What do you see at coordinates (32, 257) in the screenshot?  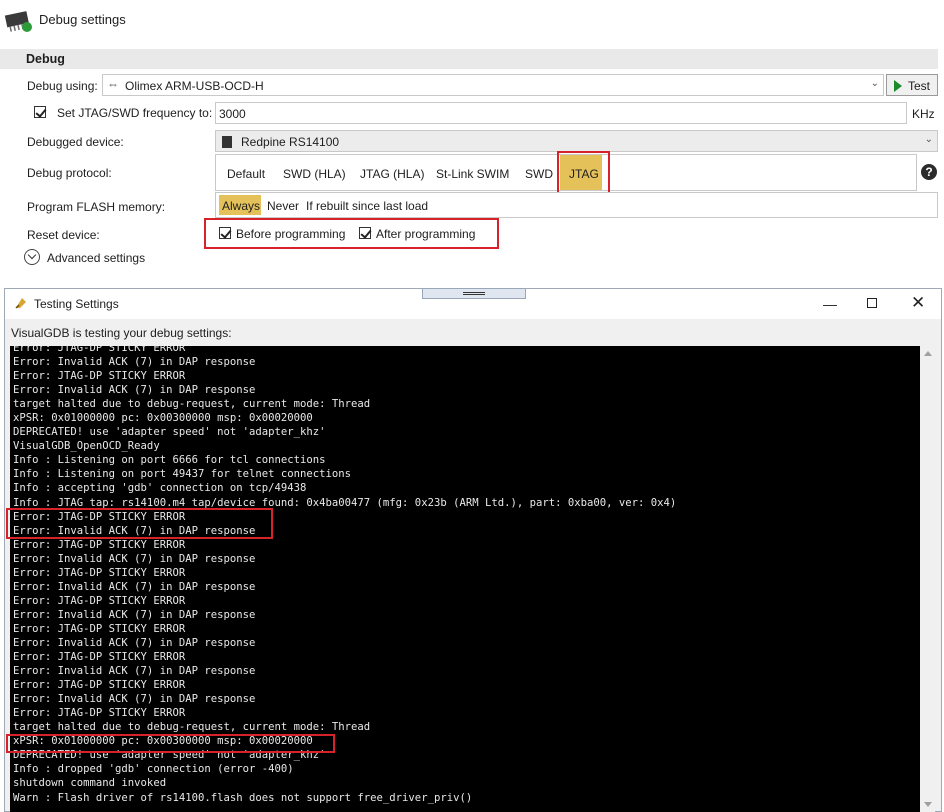 I see `expand-icon` at bounding box center [32, 257].